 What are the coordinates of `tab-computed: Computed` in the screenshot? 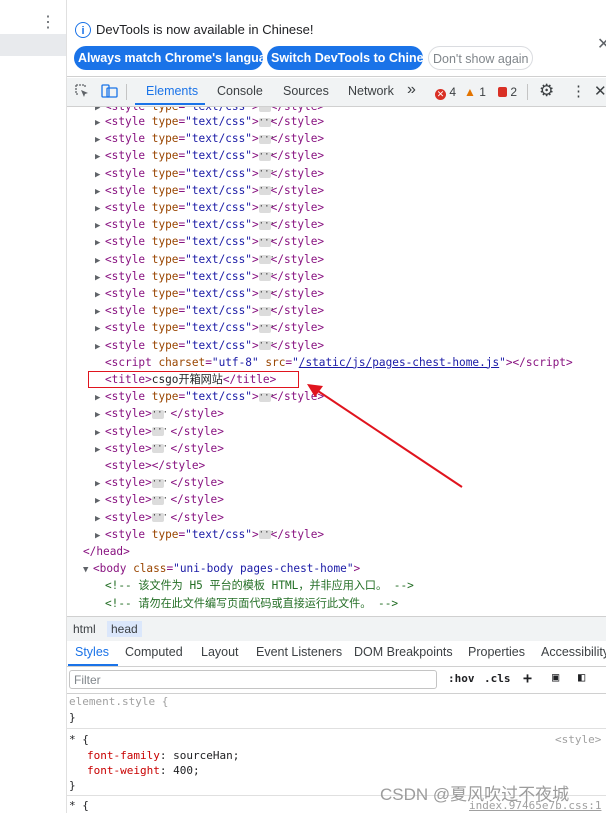 It's located at (154, 652).